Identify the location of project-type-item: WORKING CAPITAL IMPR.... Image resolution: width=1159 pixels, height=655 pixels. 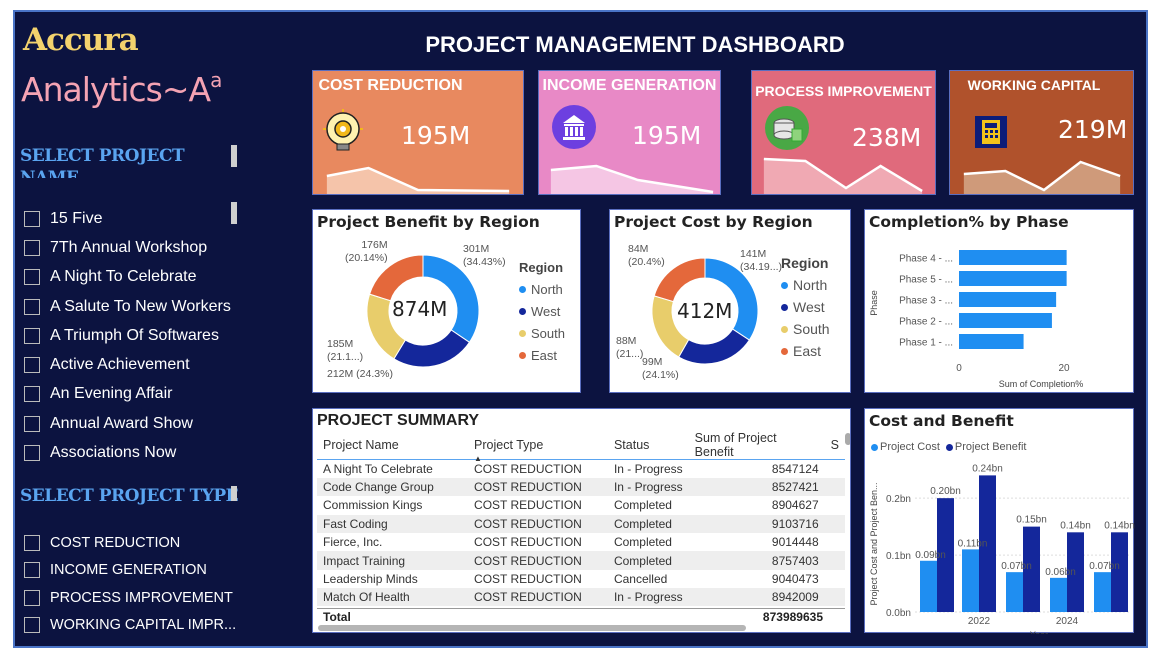
(130, 626).